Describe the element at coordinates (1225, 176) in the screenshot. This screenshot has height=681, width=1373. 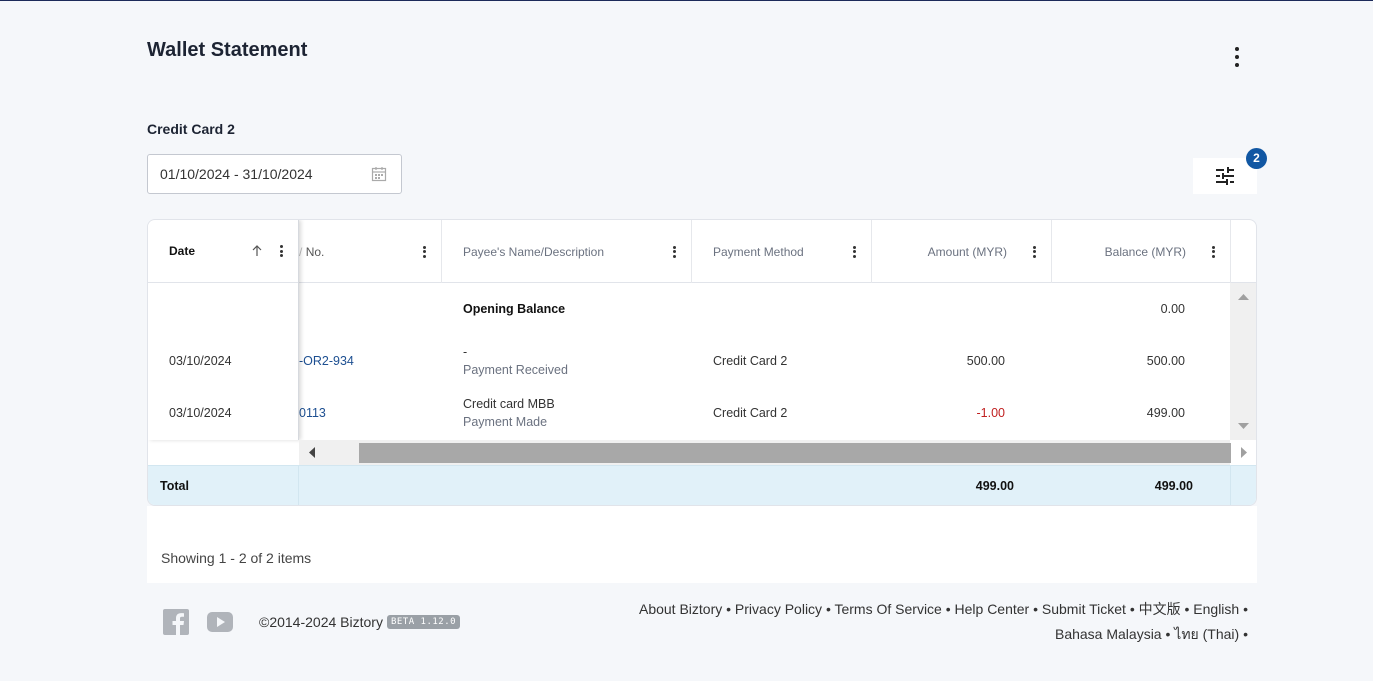
I see `sliders-icon` at that location.